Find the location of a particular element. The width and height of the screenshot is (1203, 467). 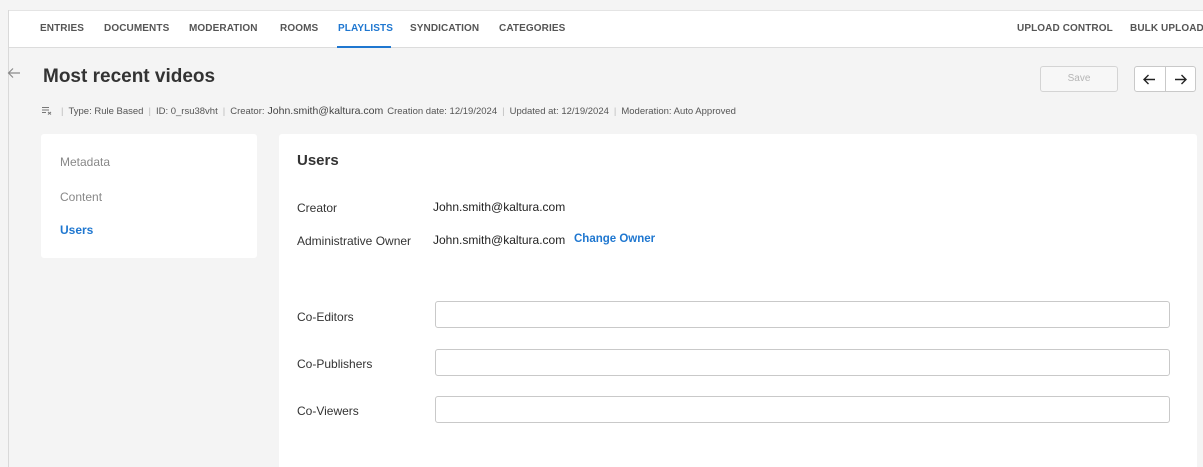

co-viewers-label: Co-Viewers is located at coordinates (328, 411).